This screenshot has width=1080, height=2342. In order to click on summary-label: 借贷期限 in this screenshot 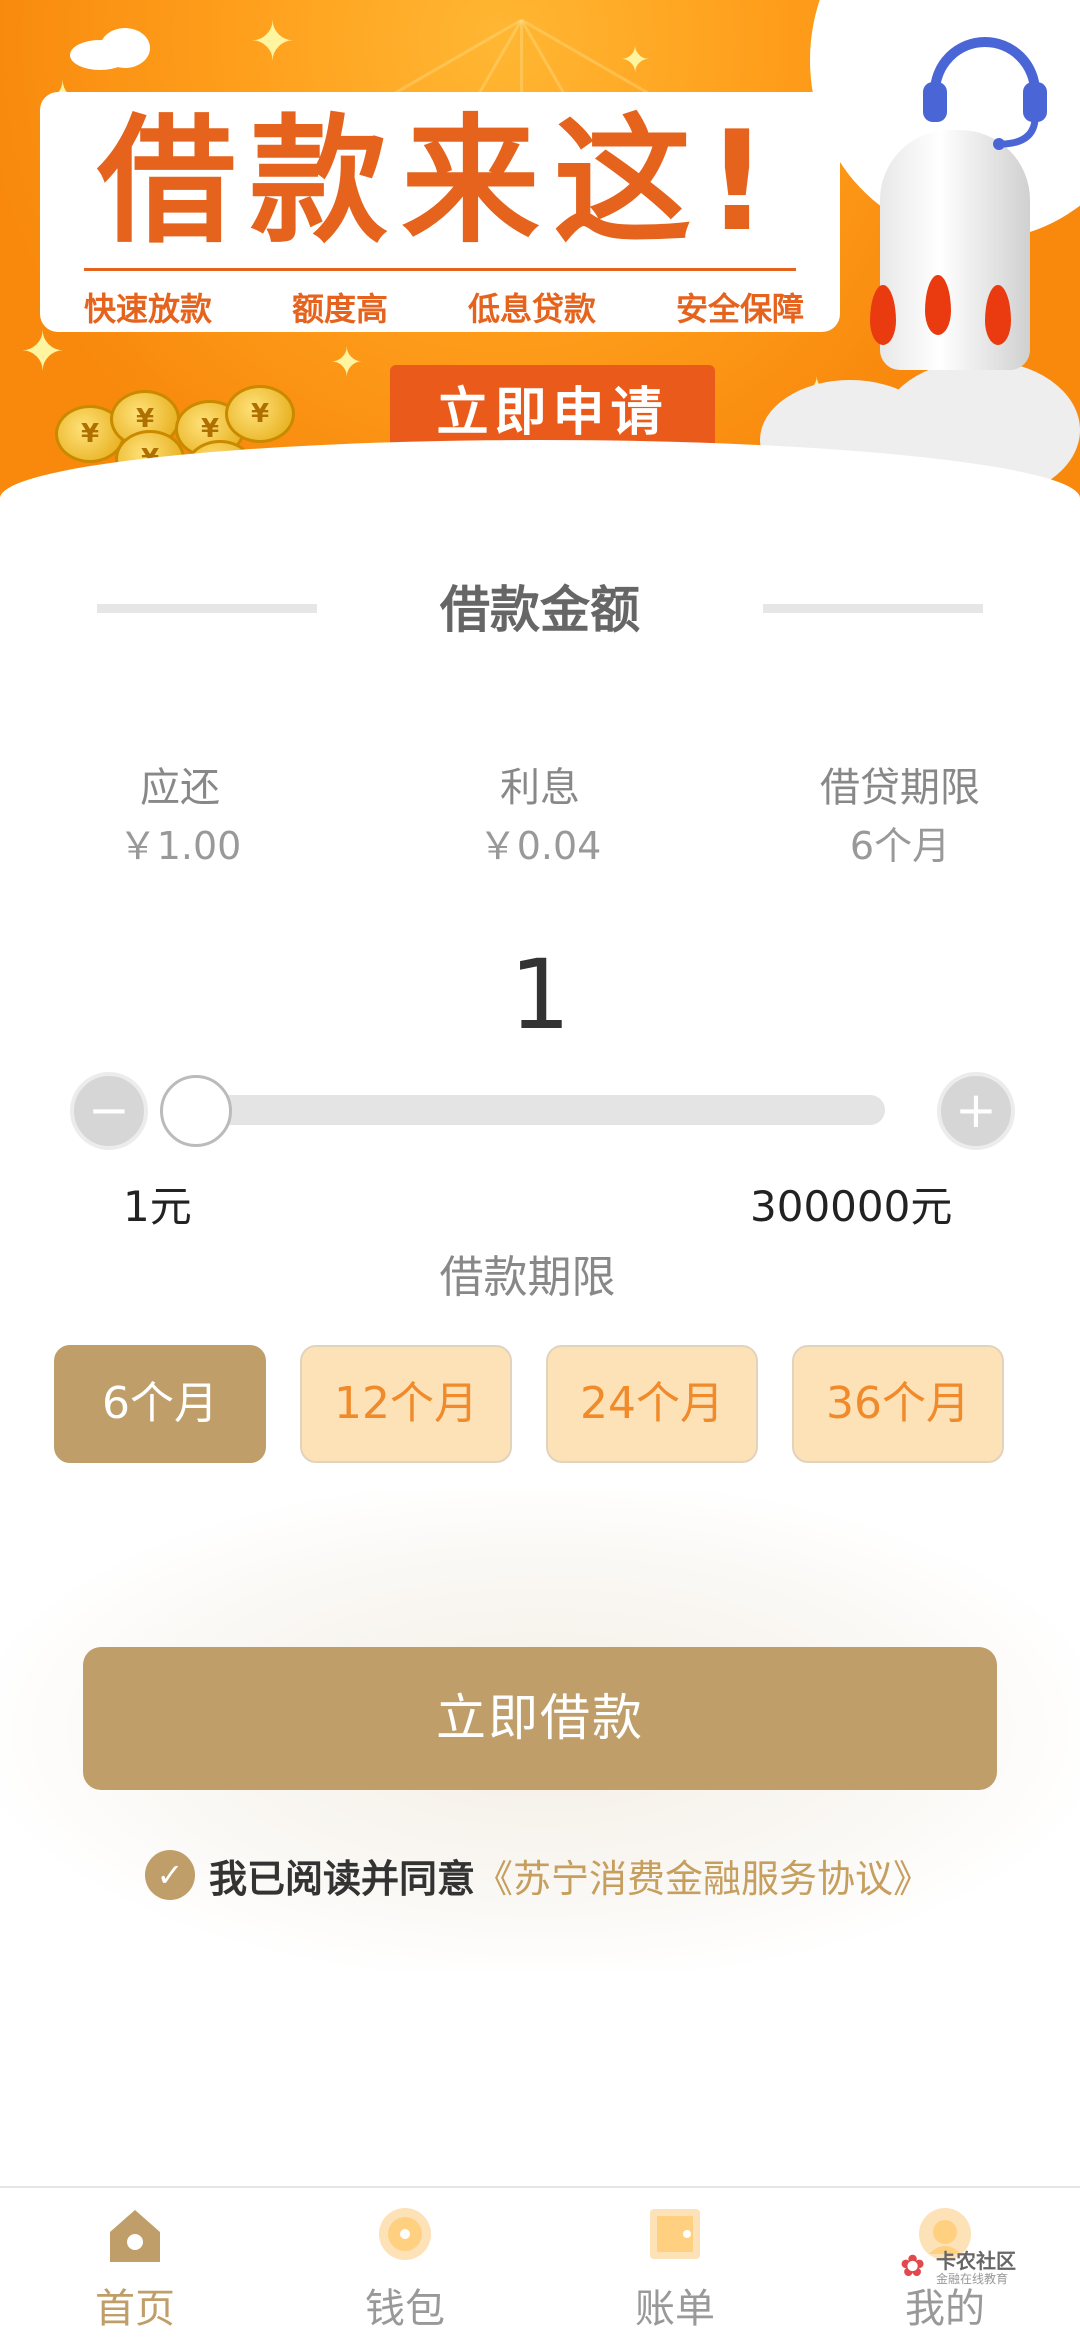, I will do `click(900, 788)`.